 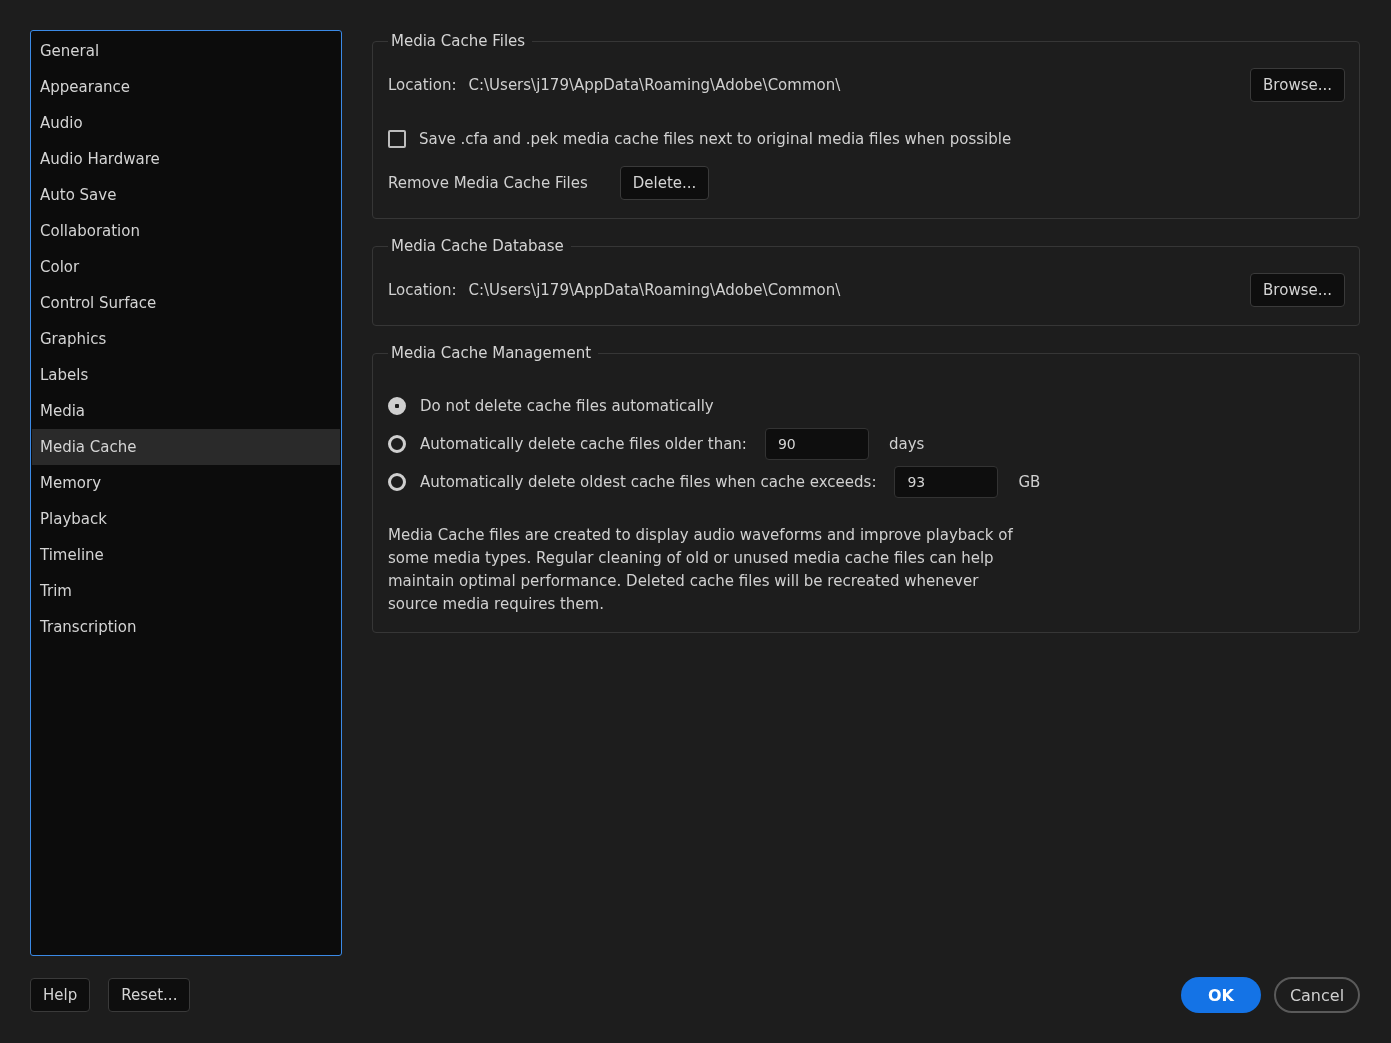 I want to click on category-item: Collaboration, so click(x=186, y=231).